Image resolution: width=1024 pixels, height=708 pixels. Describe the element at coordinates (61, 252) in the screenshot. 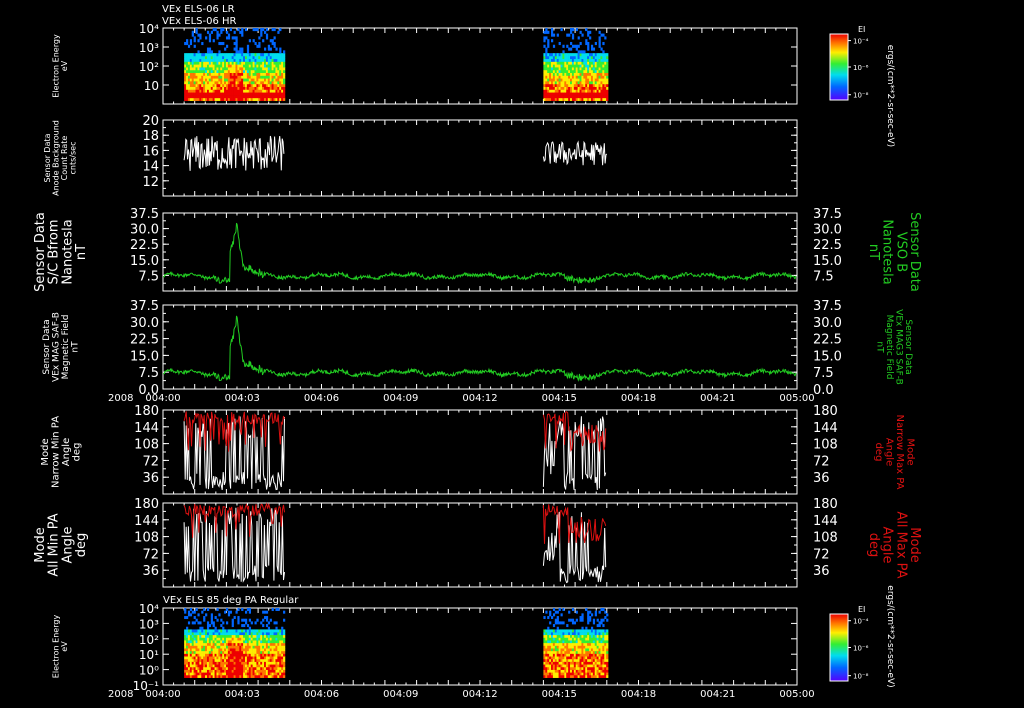

I see `left-axis-label: Sensor DataS/C BfromNanoteslanT` at that location.